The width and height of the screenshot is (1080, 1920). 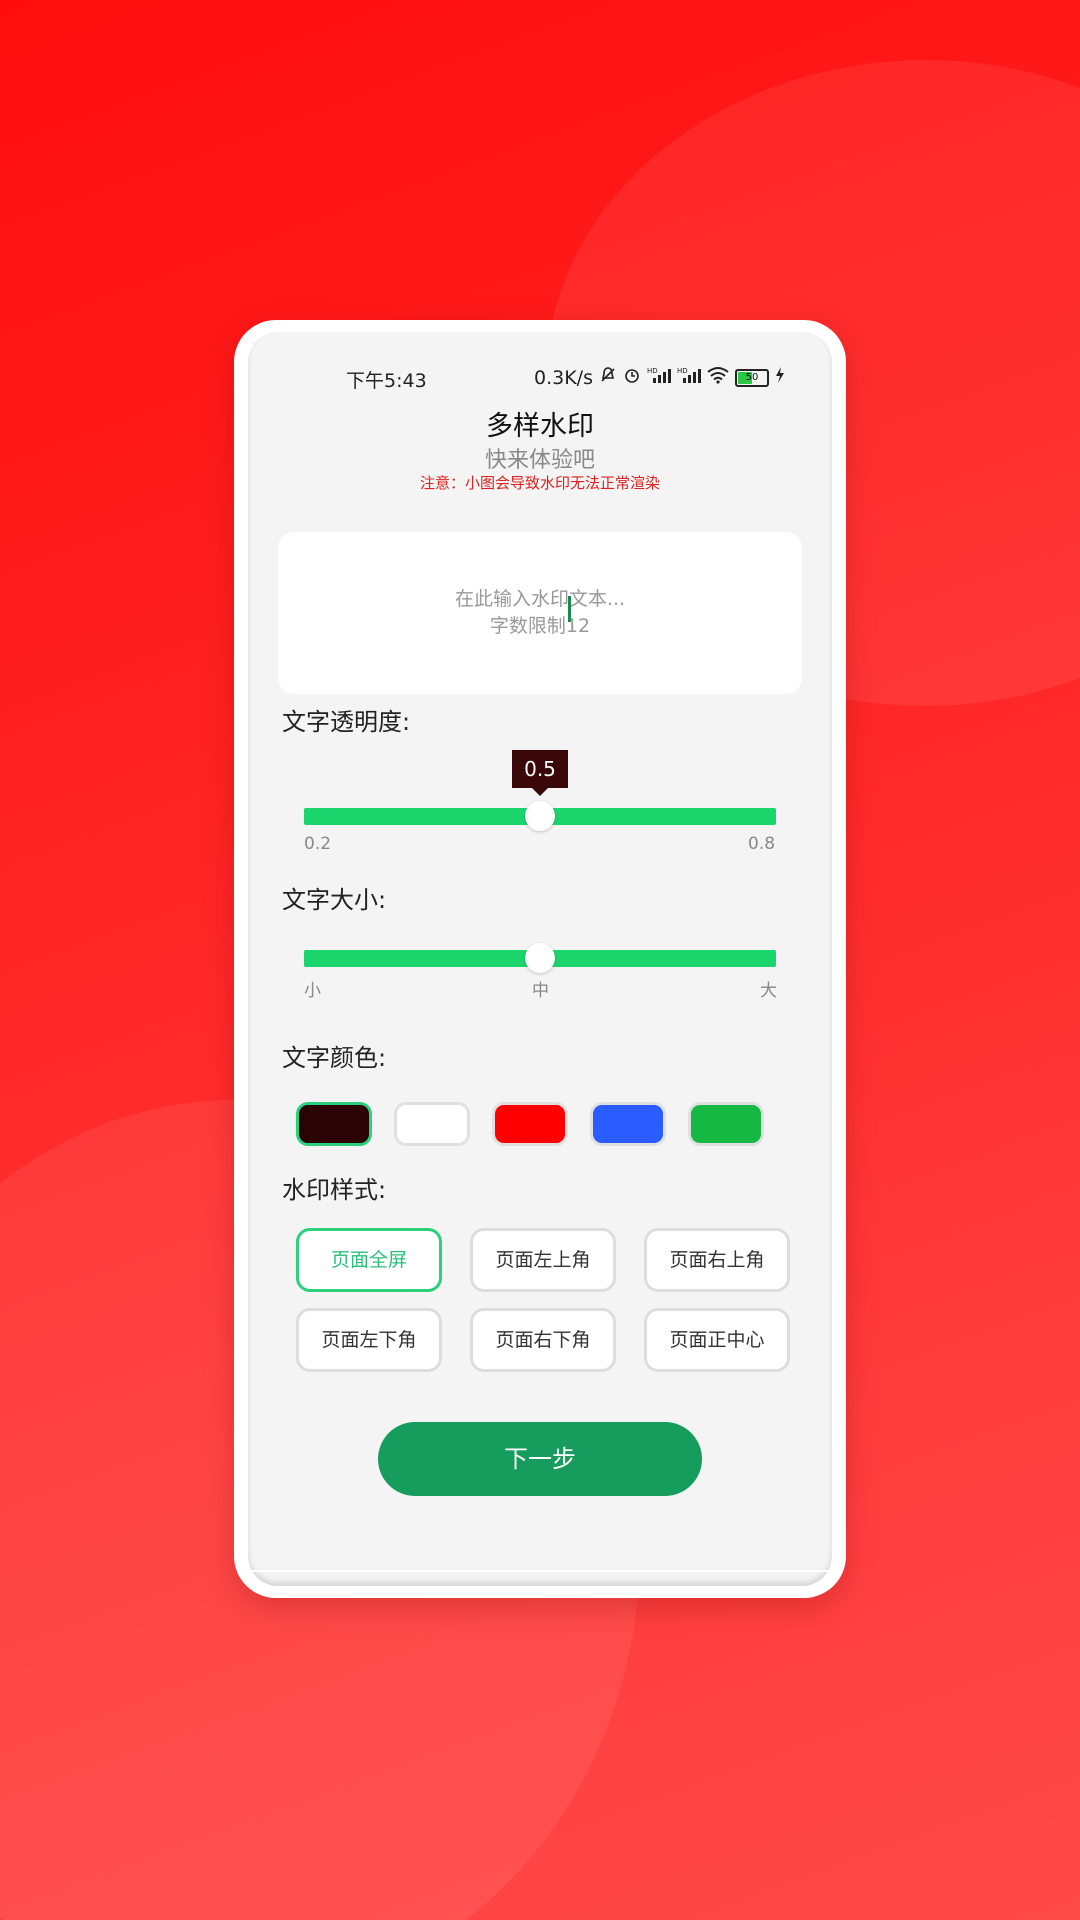 What do you see at coordinates (780, 377) in the screenshot?
I see `charging-icon` at bounding box center [780, 377].